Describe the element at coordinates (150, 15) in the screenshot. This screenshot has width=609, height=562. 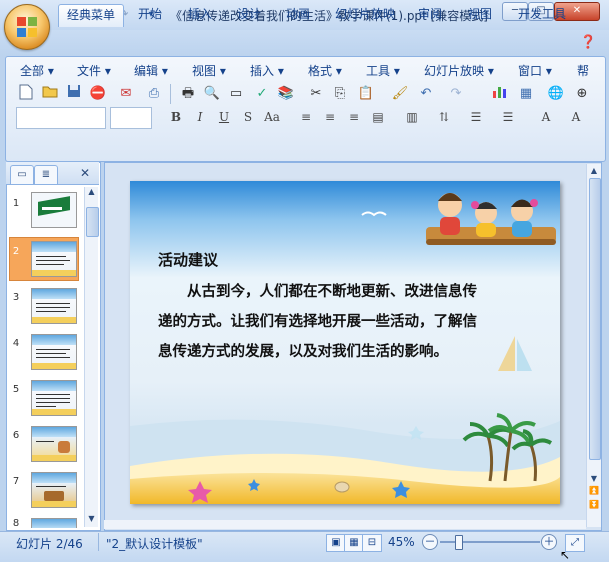
I see `tab-home: 开始` at that location.